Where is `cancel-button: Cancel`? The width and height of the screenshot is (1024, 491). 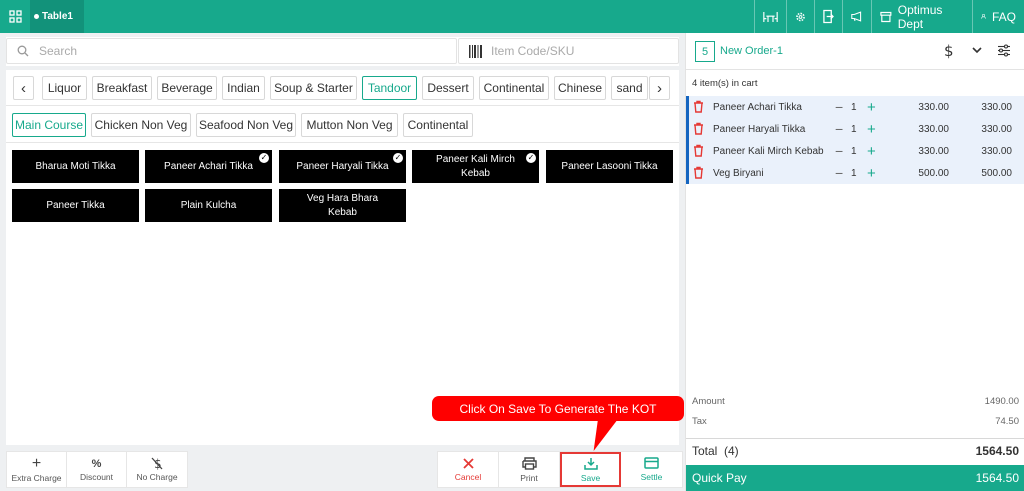
cancel-button: Cancel is located at coordinates (468, 469).